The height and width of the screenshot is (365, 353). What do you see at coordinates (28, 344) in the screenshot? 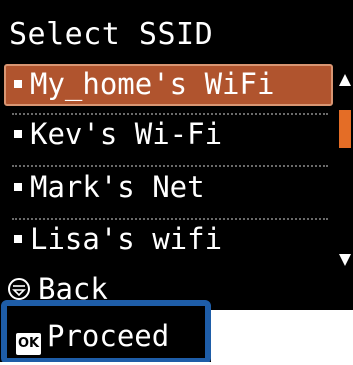
I see `ok-key-icon: OK` at bounding box center [28, 344].